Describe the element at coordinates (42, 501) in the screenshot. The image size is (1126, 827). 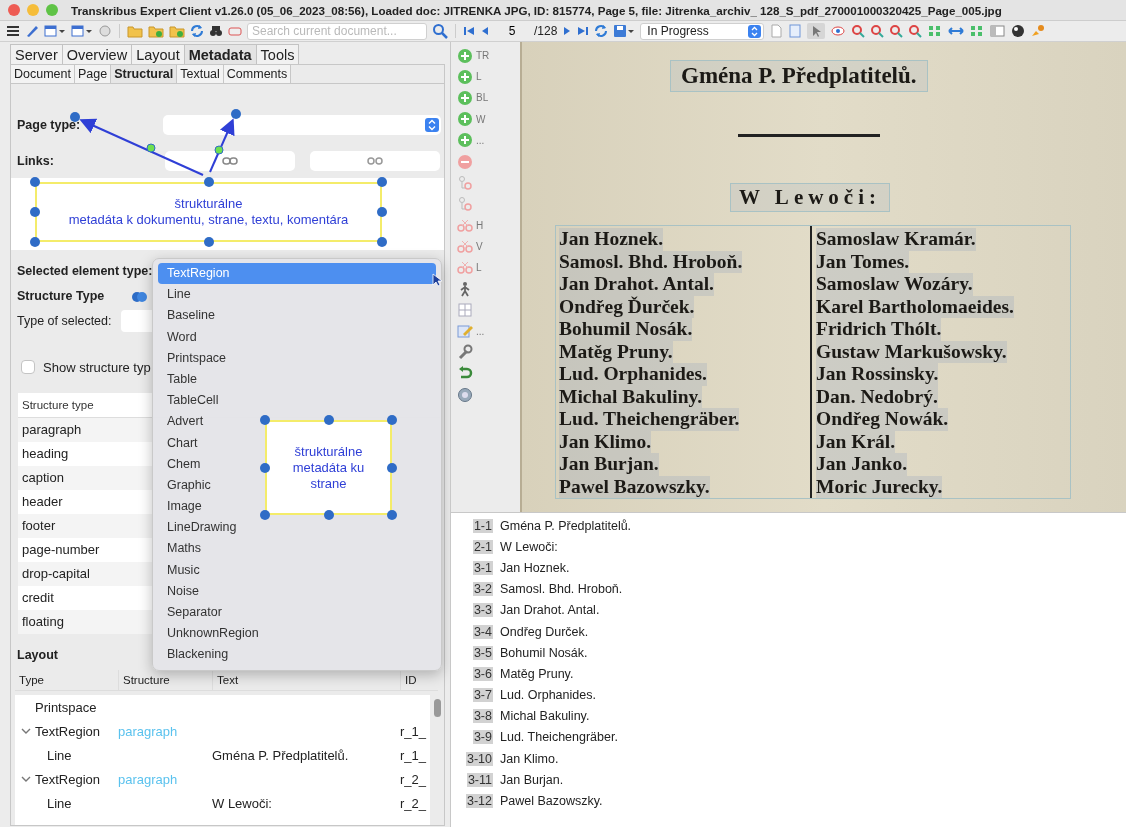
I see `table-cell: header` at that location.